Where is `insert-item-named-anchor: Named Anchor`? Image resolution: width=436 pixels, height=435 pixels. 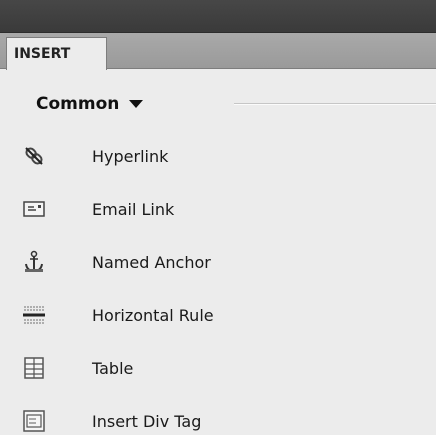
insert-item-named-anchor: Named Anchor is located at coordinates (218, 262).